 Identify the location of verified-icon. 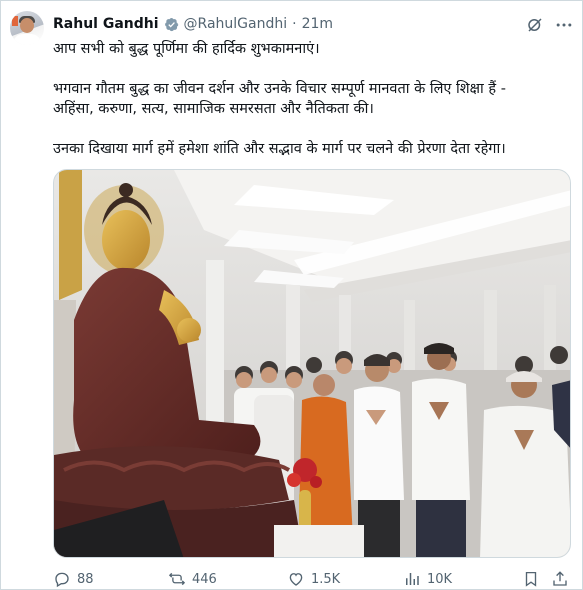
(171, 24).